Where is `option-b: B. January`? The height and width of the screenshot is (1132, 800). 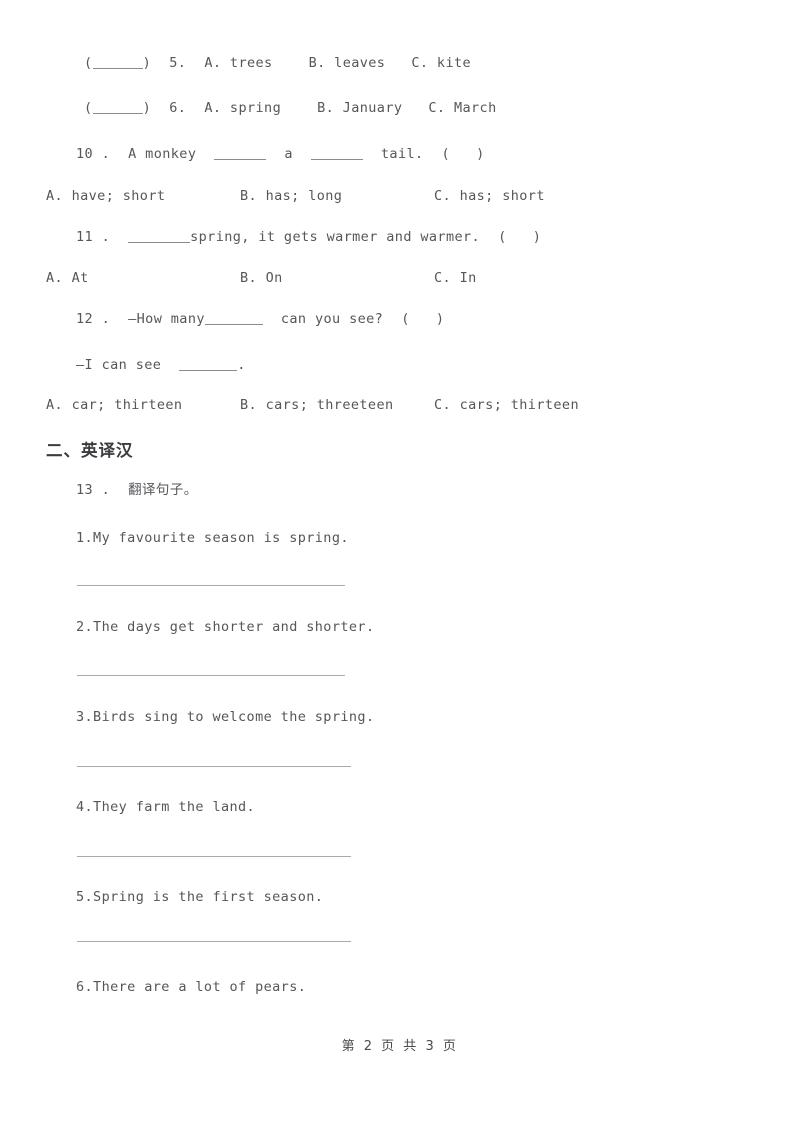
option-b: B. January is located at coordinates (359, 108).